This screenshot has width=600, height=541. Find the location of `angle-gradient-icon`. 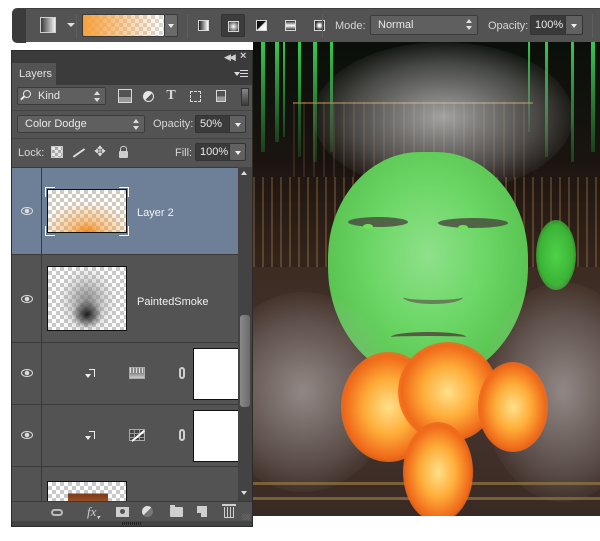

angle-gradient-icon is located at coordinates (261, 25).